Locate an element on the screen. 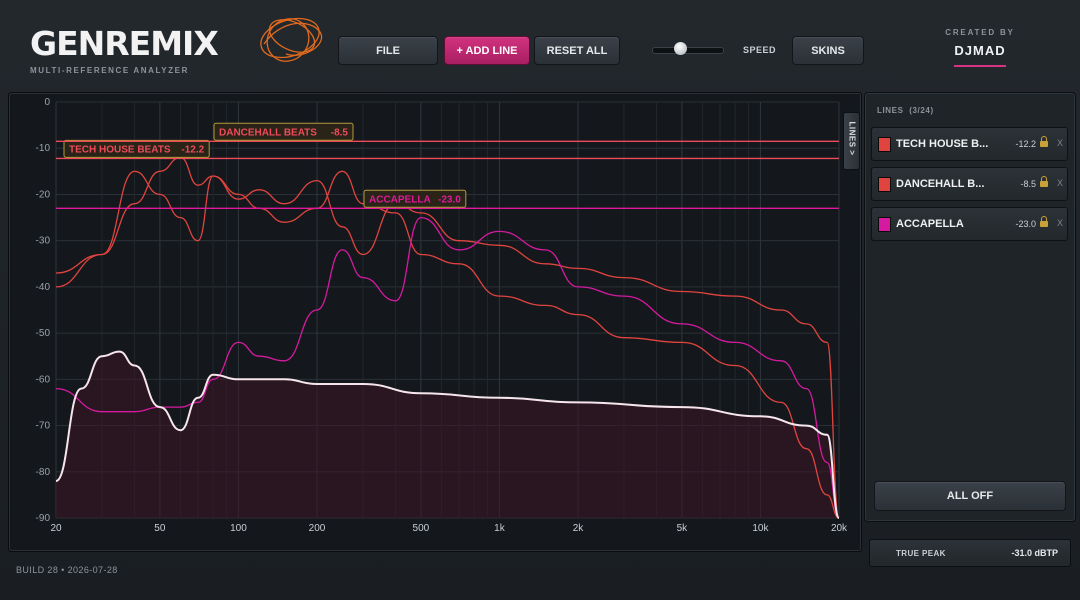 This screenshot has height=600, width=1080. level-marker-label: TECH HOUSE BEATS -12.2 is located at coordinates (136, 148).